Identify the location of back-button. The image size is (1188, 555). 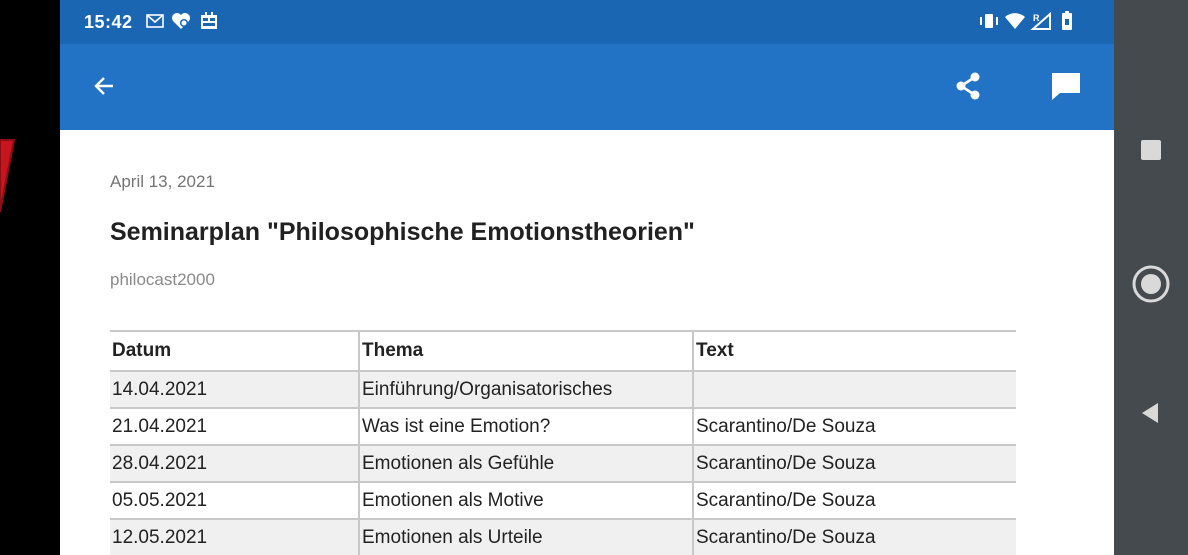
(104, 86).